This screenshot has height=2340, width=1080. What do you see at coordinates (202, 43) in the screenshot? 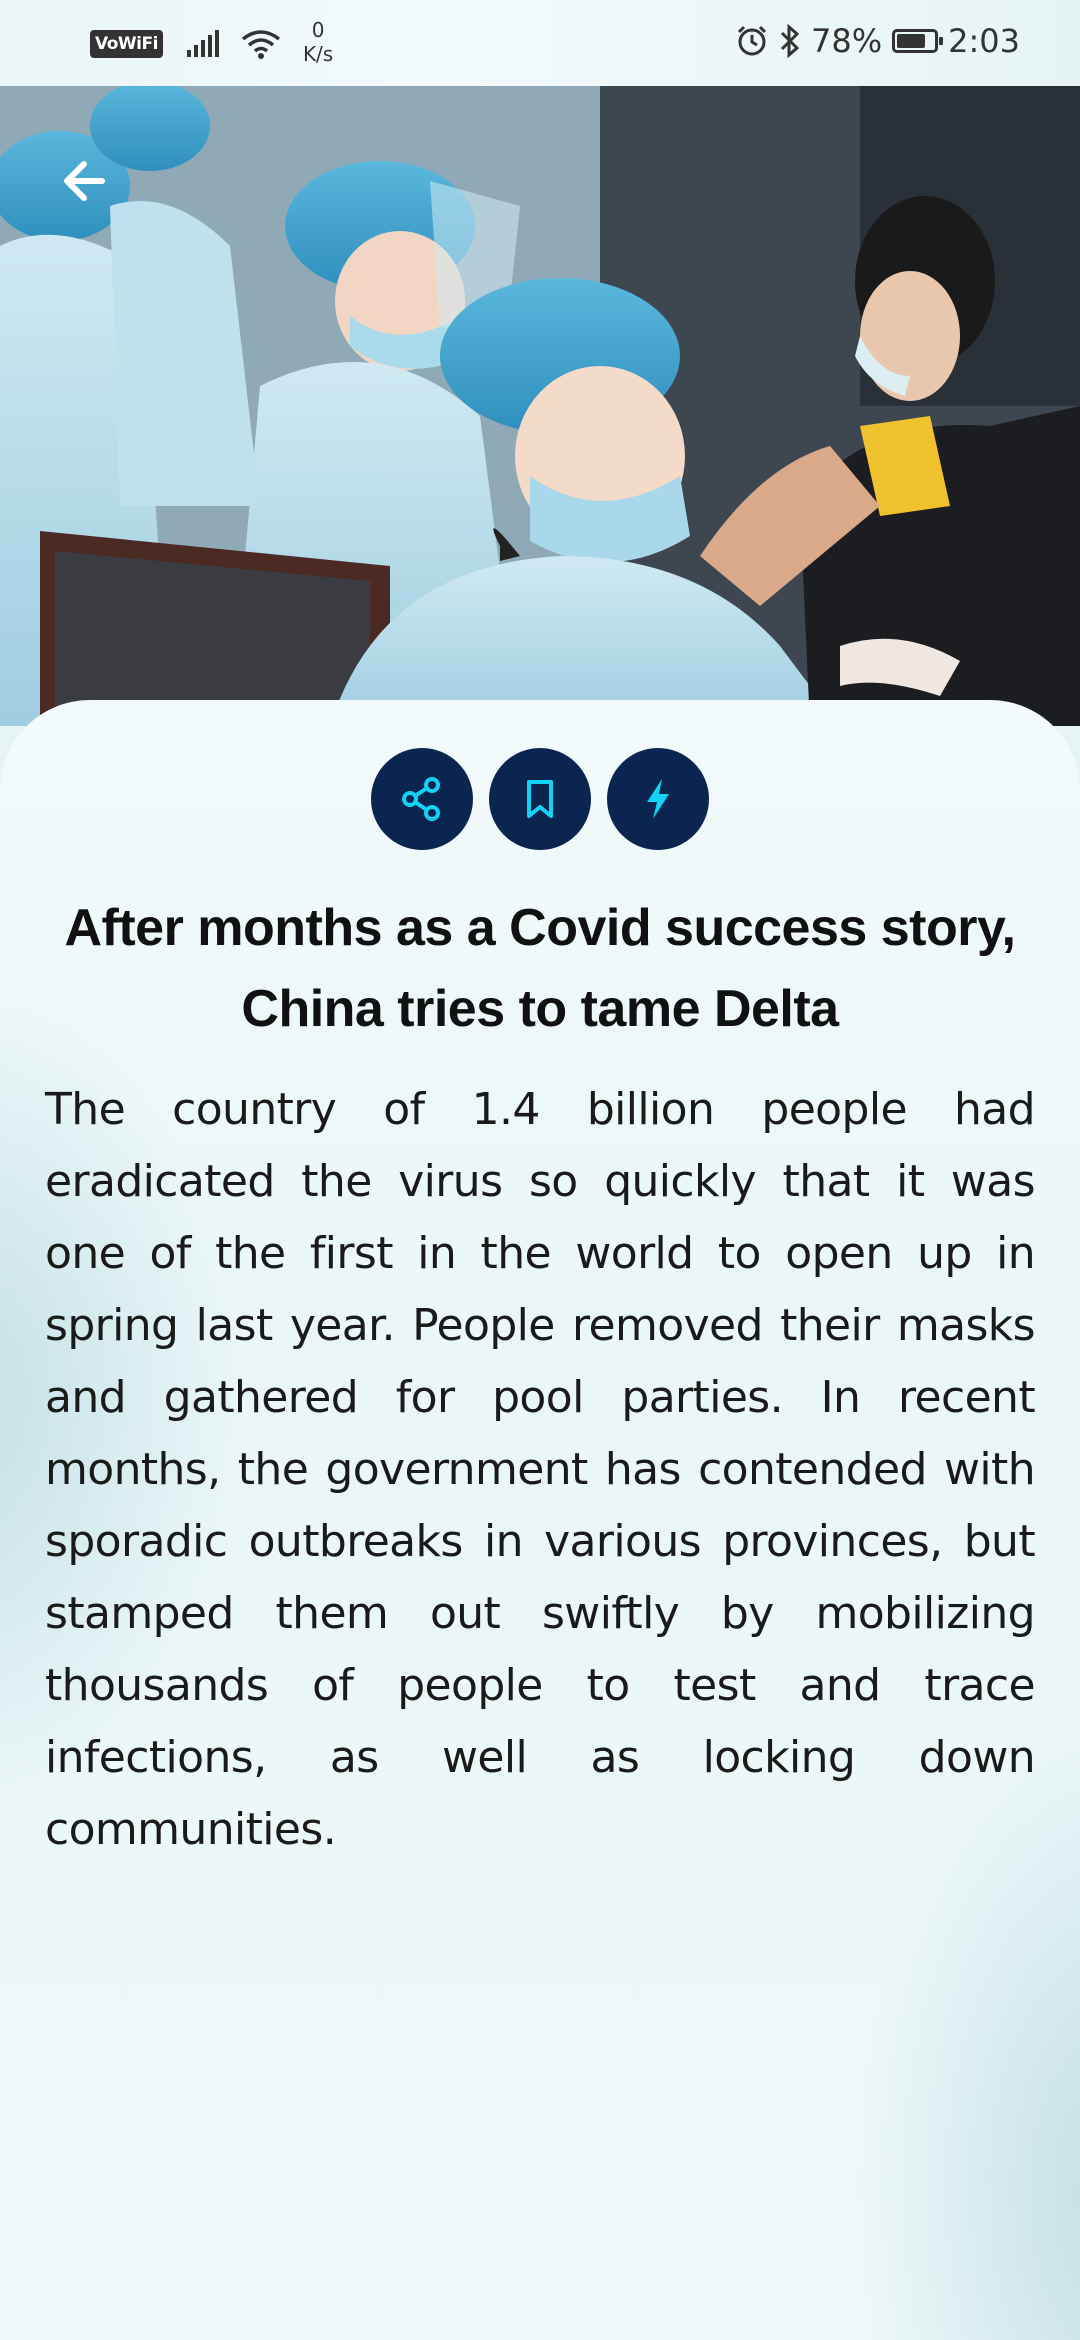
I see `signal-icon` at bounding box center [202, 43].